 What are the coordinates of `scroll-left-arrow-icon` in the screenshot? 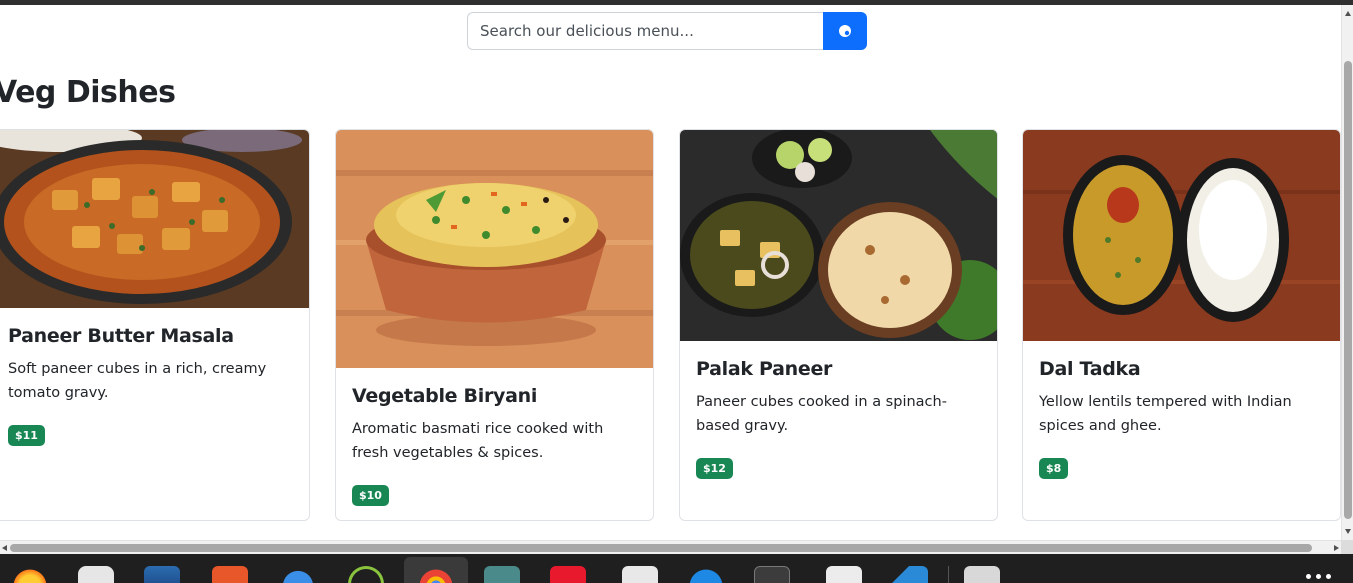 It's located at (4, 548).